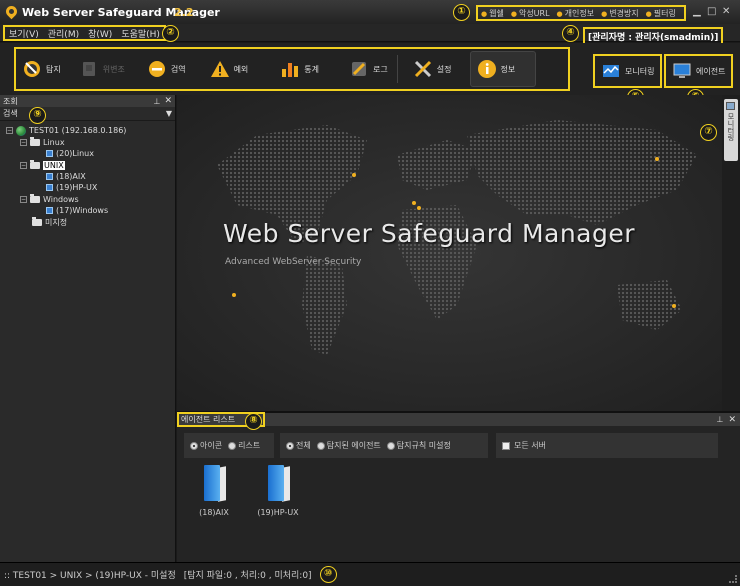 The height and width of the screenshot is (586, 740). What do you see at coordinates (229, 69) in the screenshot?
I see `exception-button: 예외` at bounding box center [229, 69].